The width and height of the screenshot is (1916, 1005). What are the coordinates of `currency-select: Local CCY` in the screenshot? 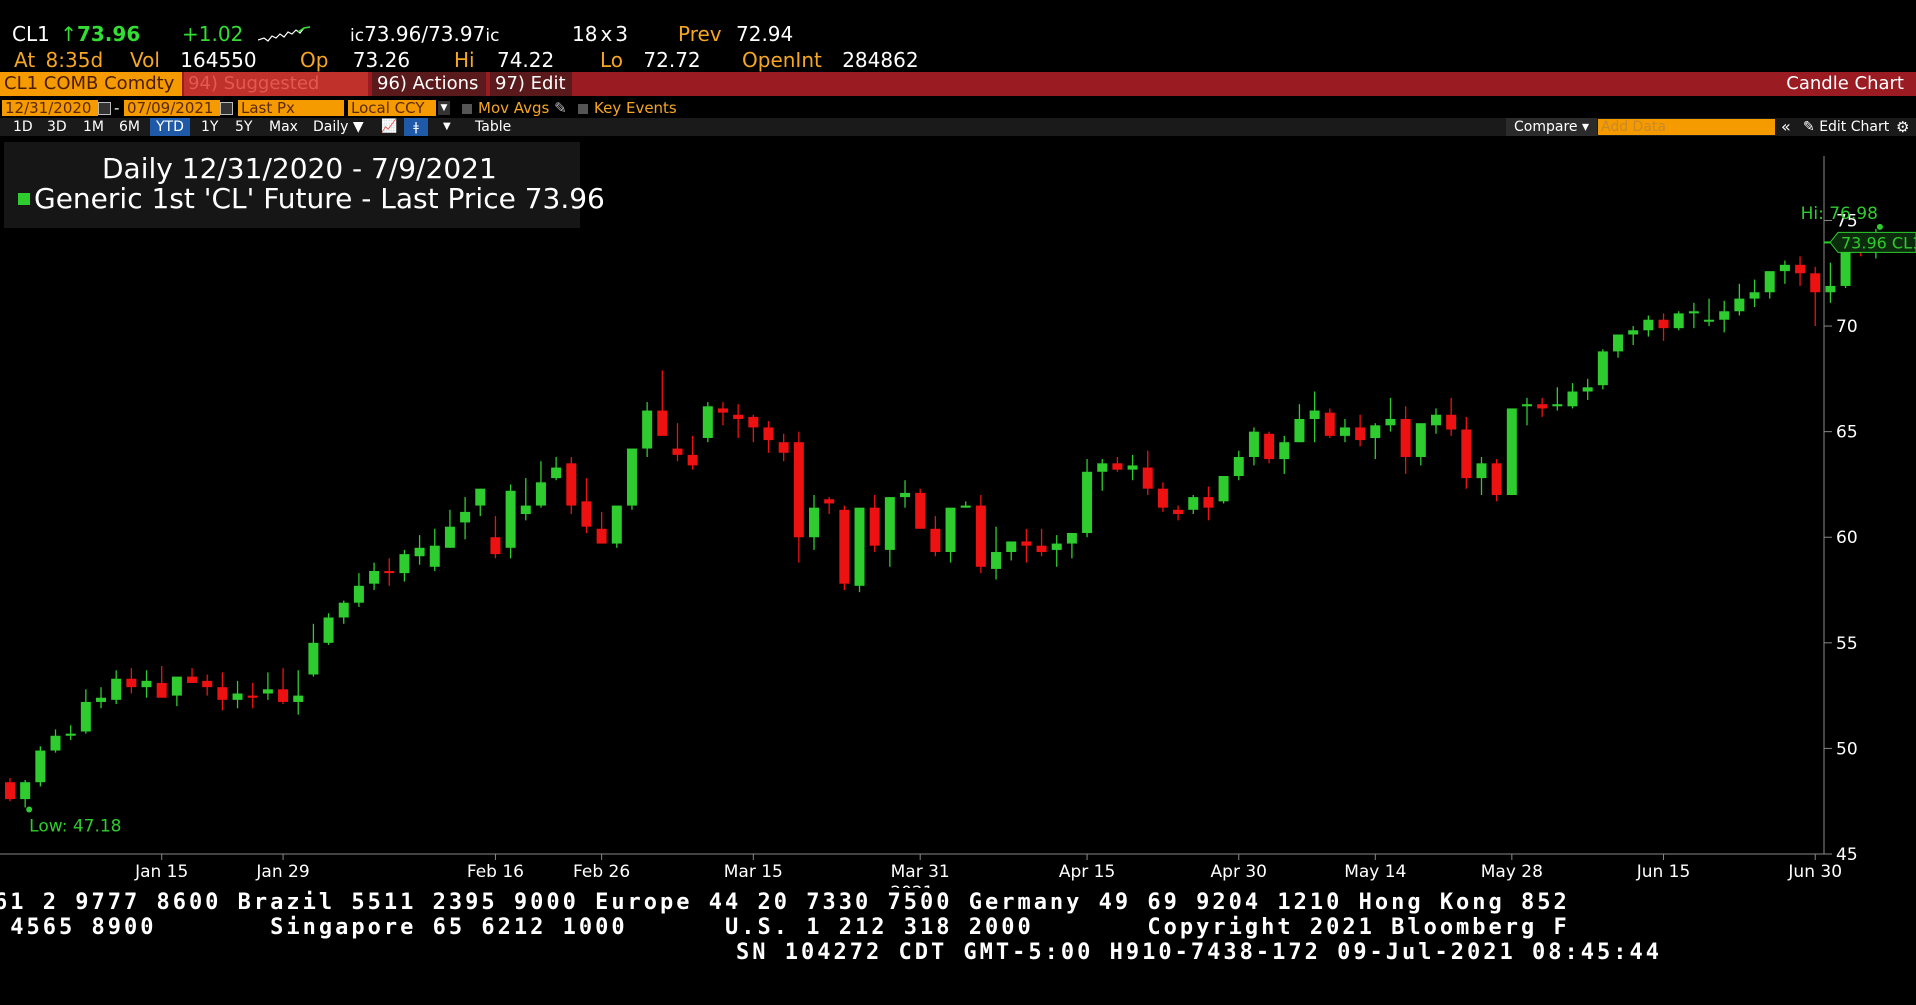 It's located at (392, 108).